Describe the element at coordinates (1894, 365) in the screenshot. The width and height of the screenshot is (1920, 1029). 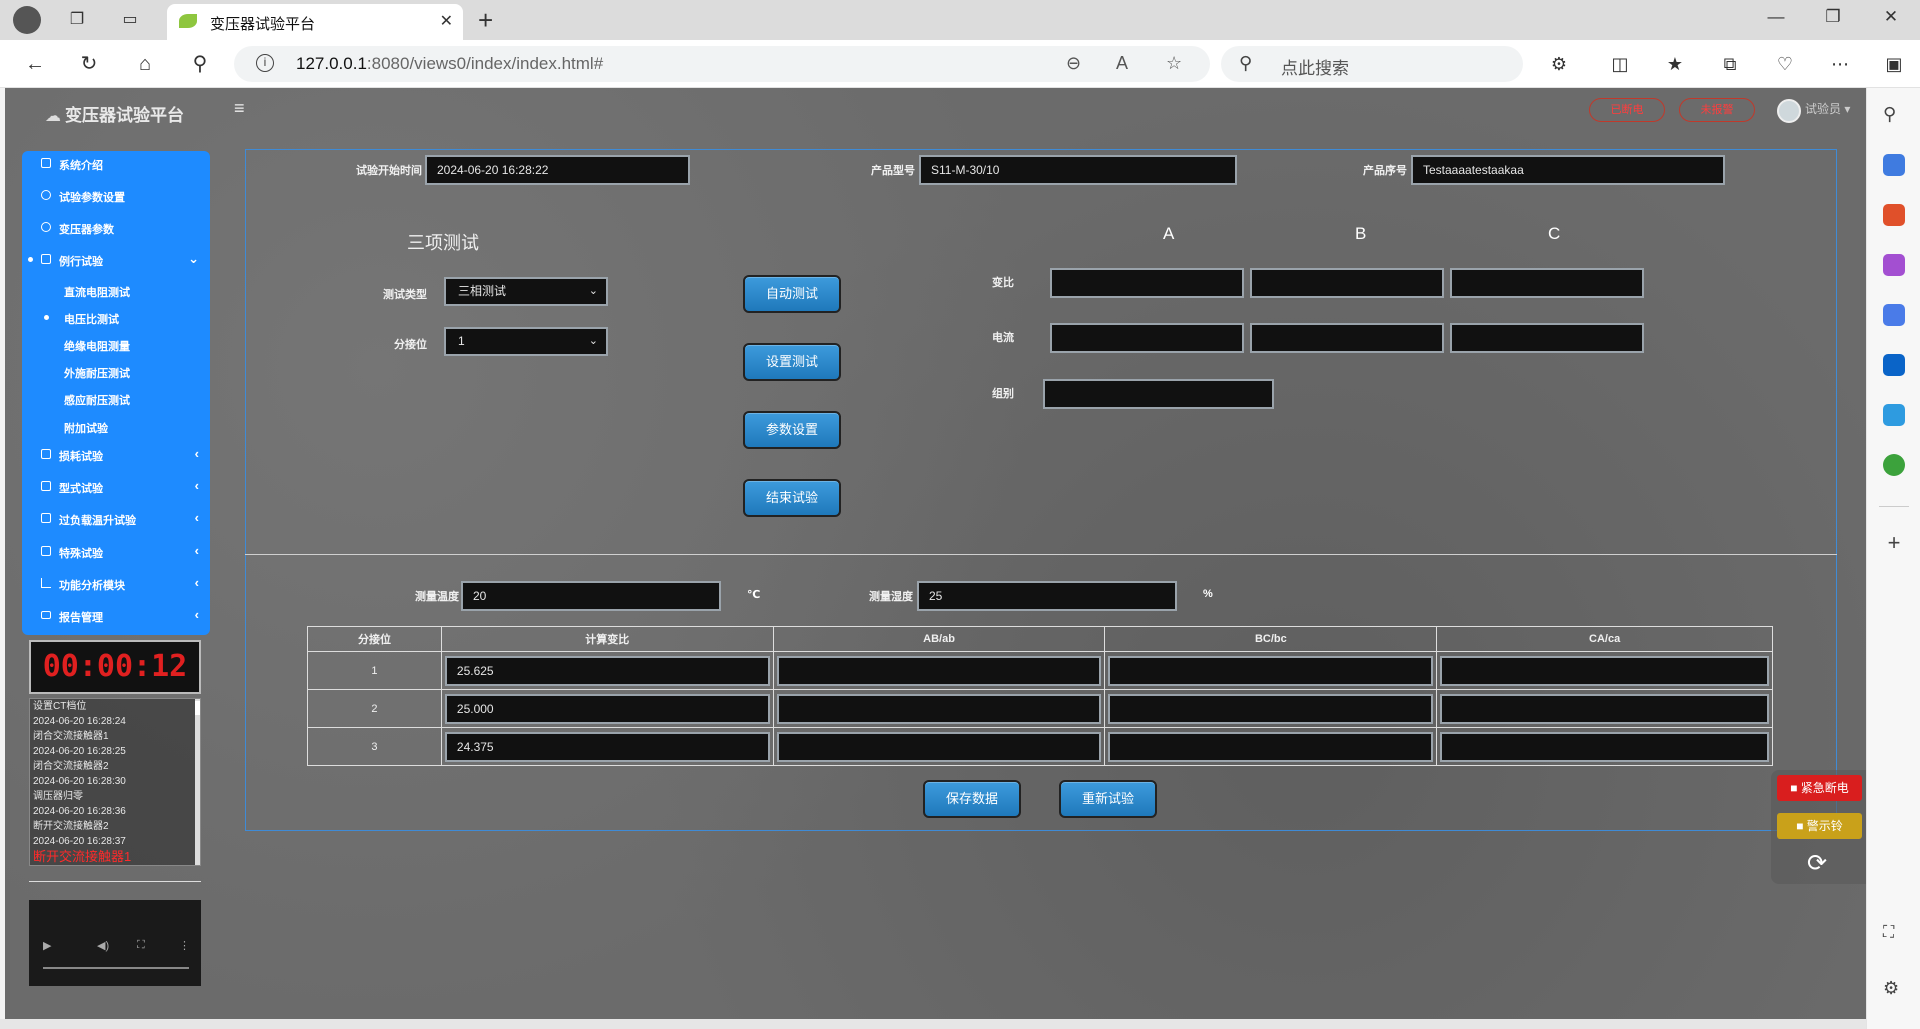
I see `outlook-icon` at that location.